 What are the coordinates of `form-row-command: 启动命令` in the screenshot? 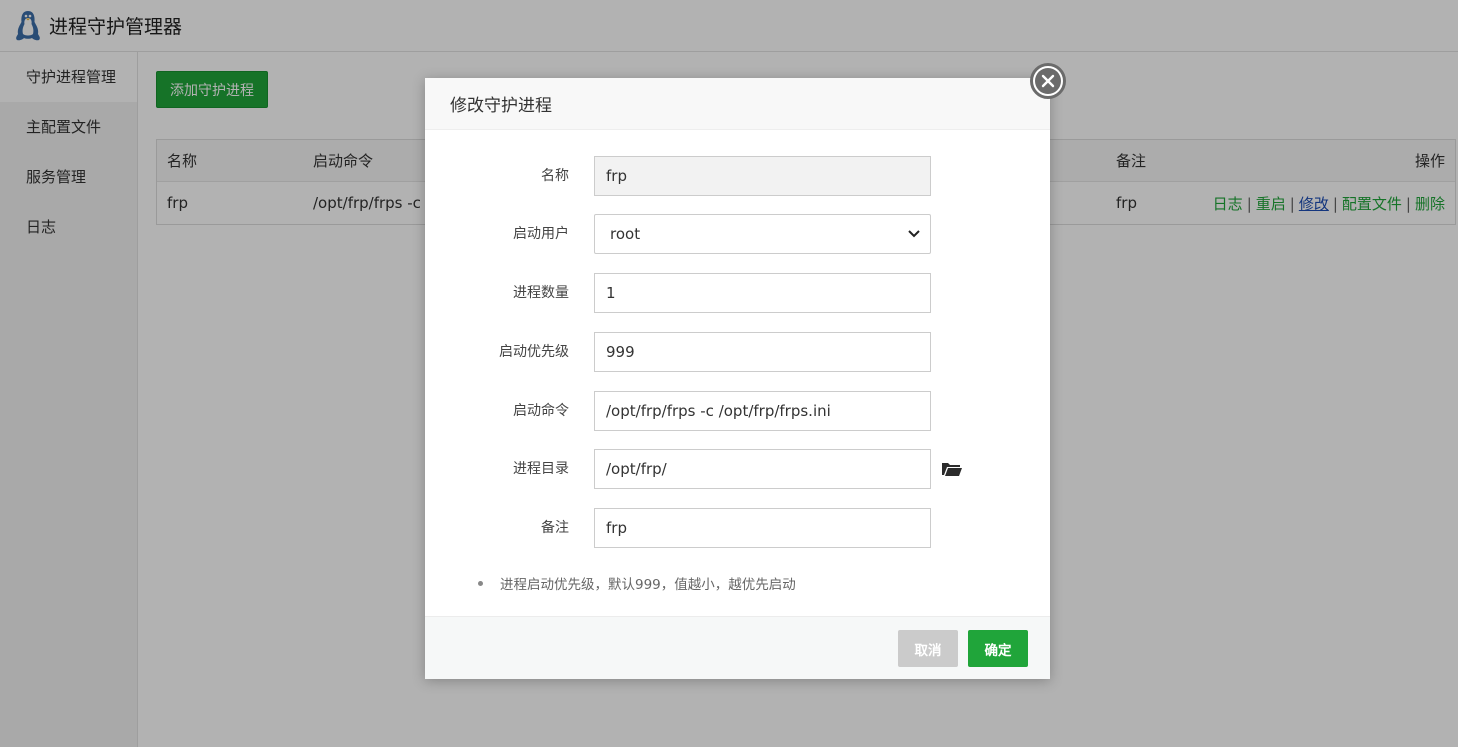 It's located at (737, 411).